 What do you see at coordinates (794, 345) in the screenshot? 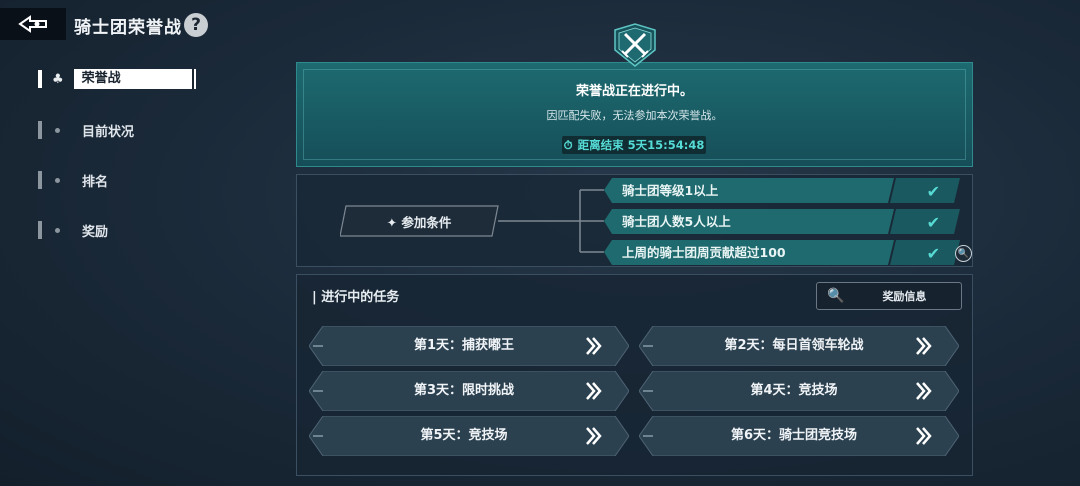
I see `task-label: 第2天：每日首领车轮战` at bounding box center [794, 345].